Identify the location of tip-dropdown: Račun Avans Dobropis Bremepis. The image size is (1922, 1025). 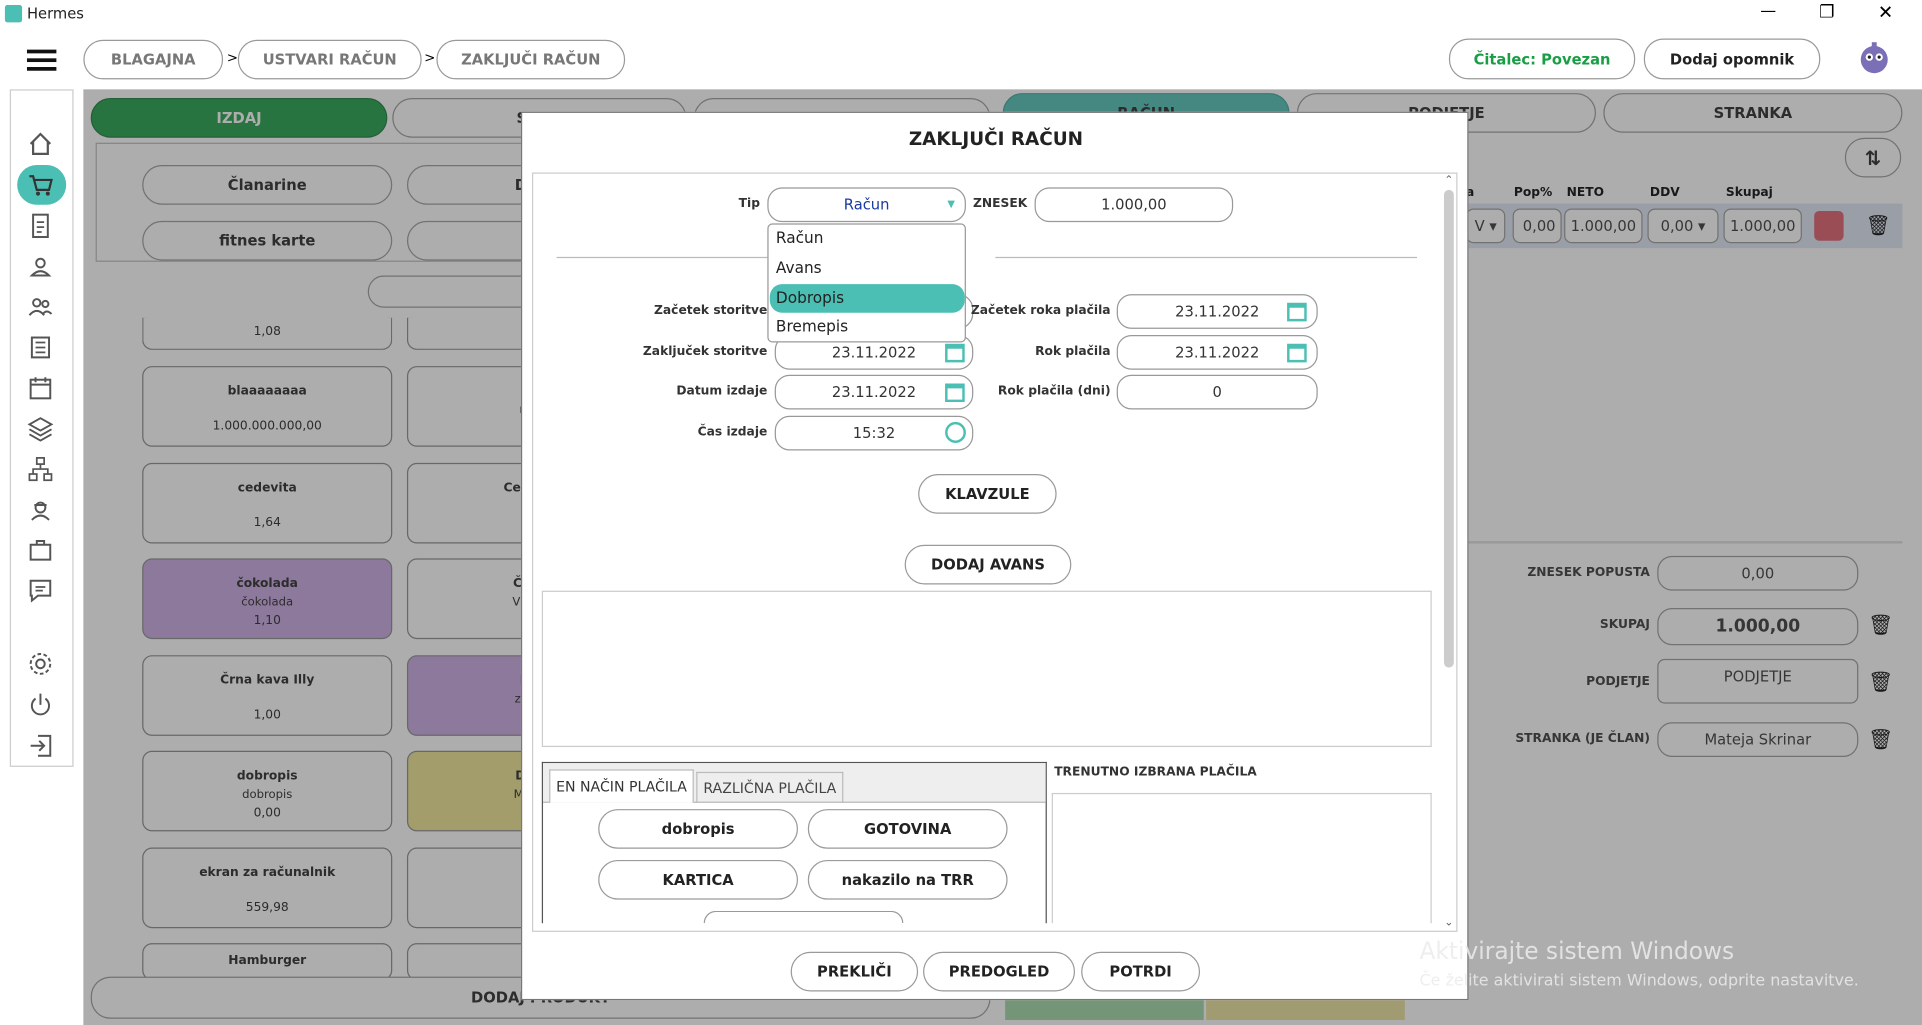
(866, 283).